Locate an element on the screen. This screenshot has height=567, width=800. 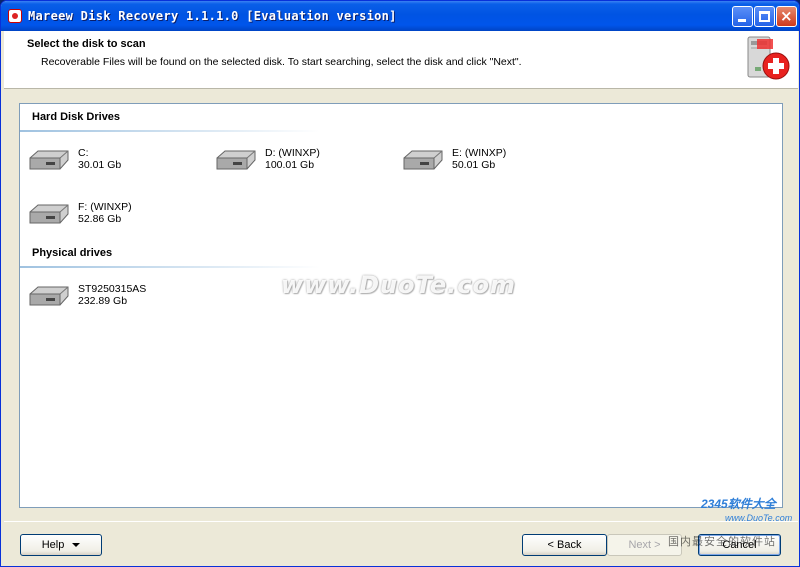
drive-size: 30.01 Gb is located at coordinates (100, 165).